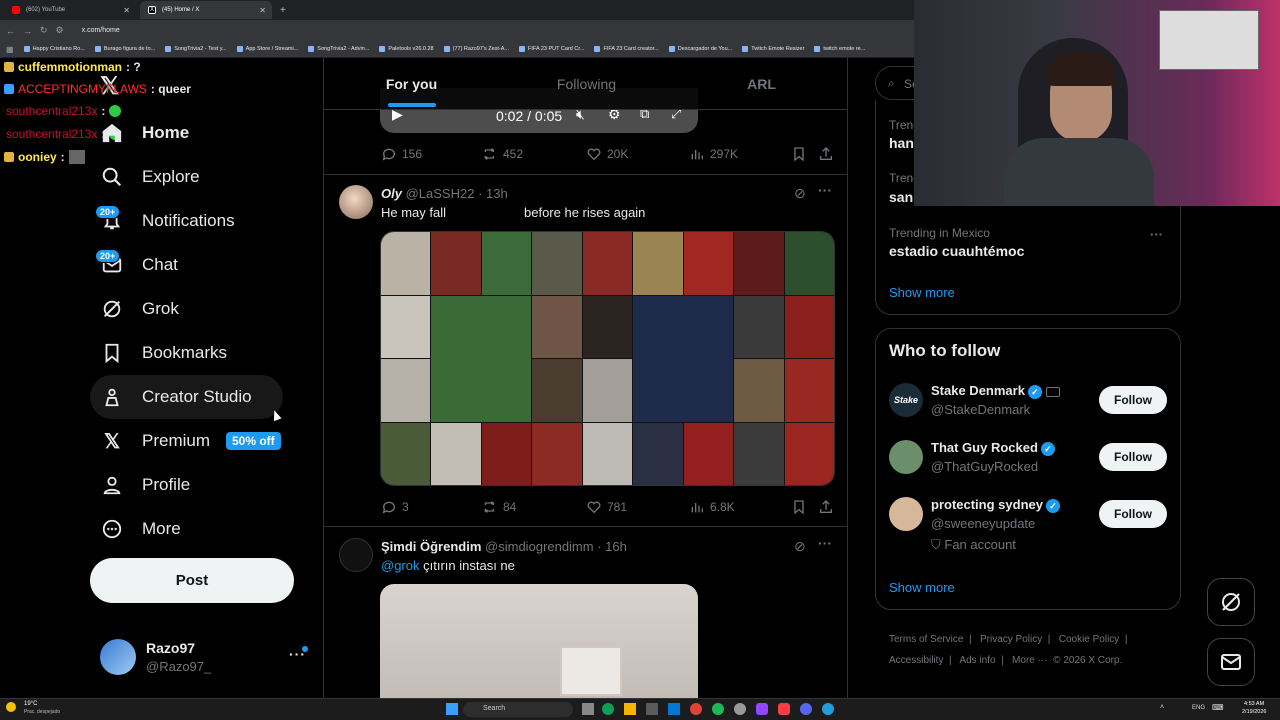 This screenshot has width=1280, height=720. Describe the element at coordinates (995, 505) in the screenshot. I see `follow-suggestion-name: protecting sydney ✓` at that location.